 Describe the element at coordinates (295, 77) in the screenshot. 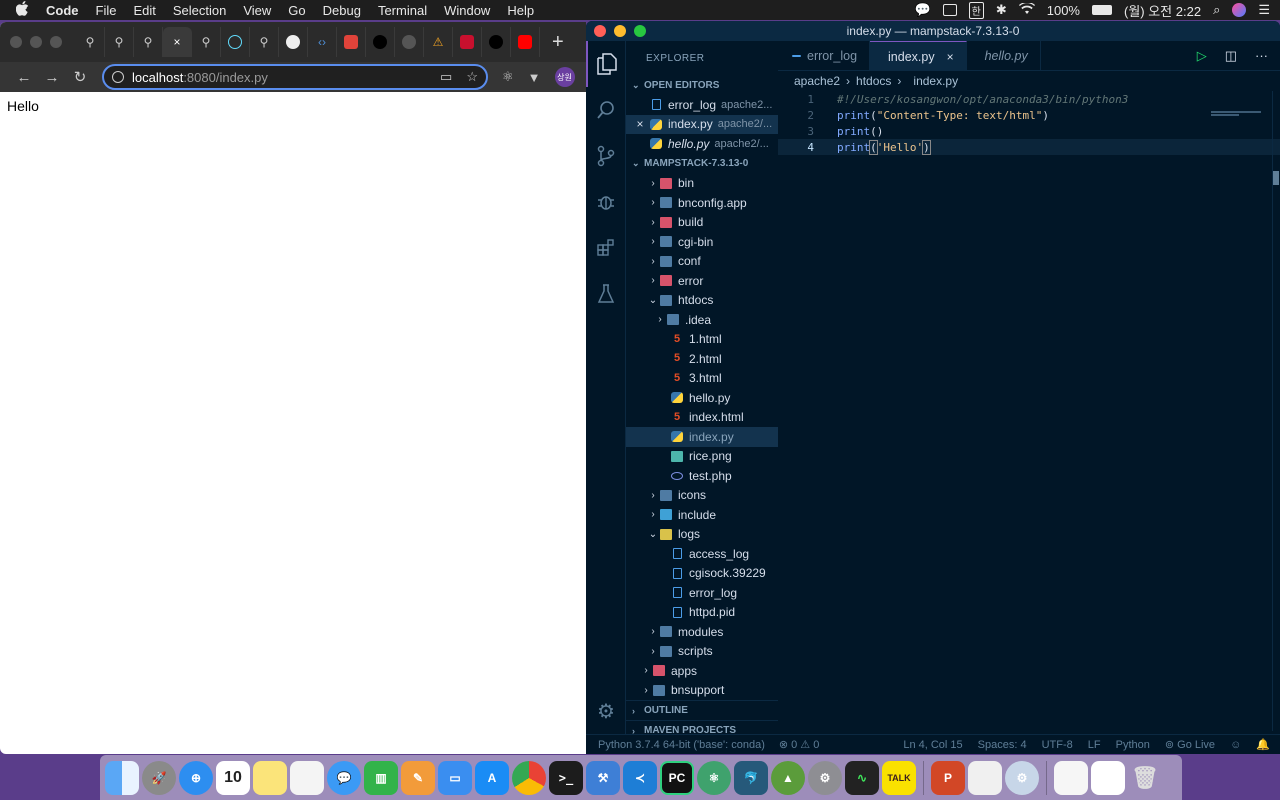

I see `address-bar: localhost:8080/index.py ▭ ☆` at that location.